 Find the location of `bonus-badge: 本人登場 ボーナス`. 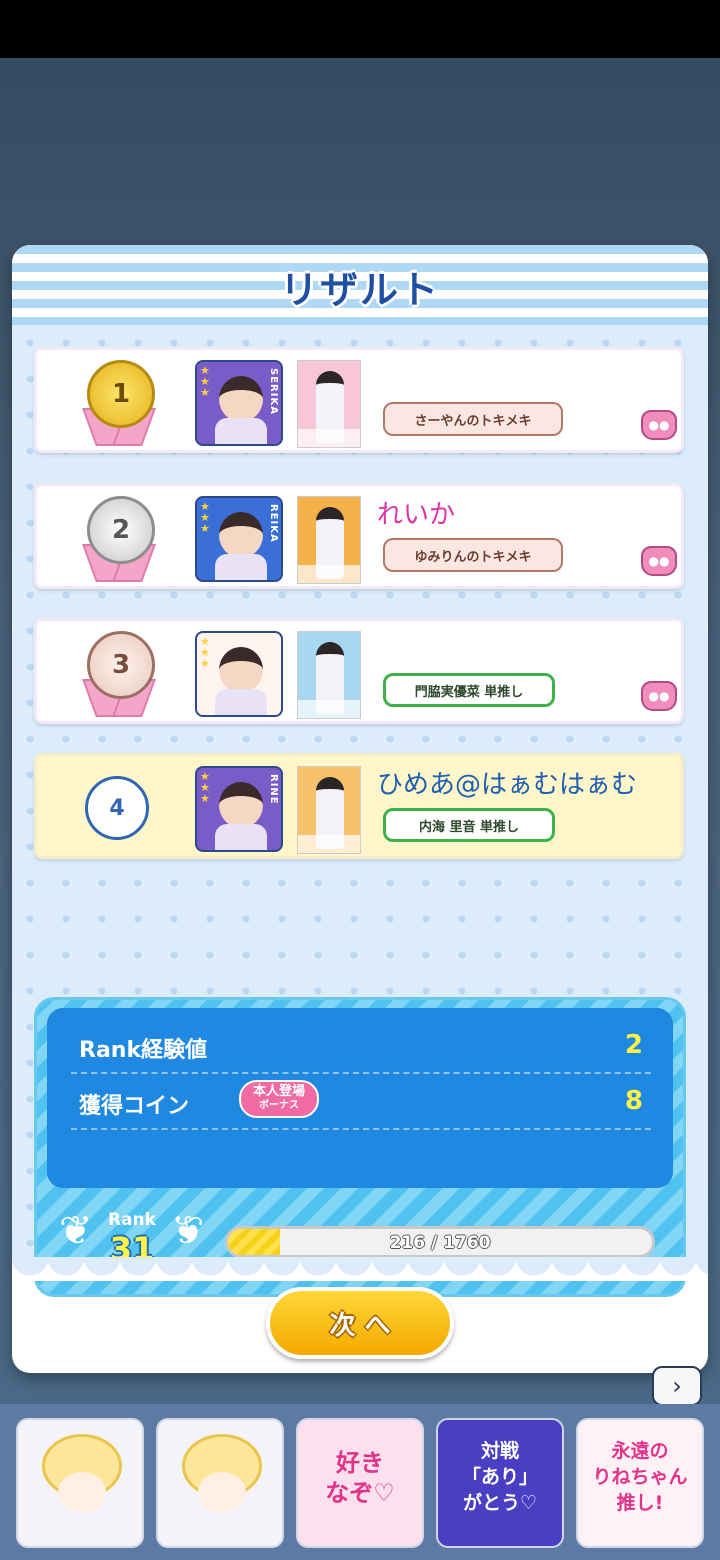

bonus-badge: 本人登場 ボーナス is located at coordinates (279, 1099).